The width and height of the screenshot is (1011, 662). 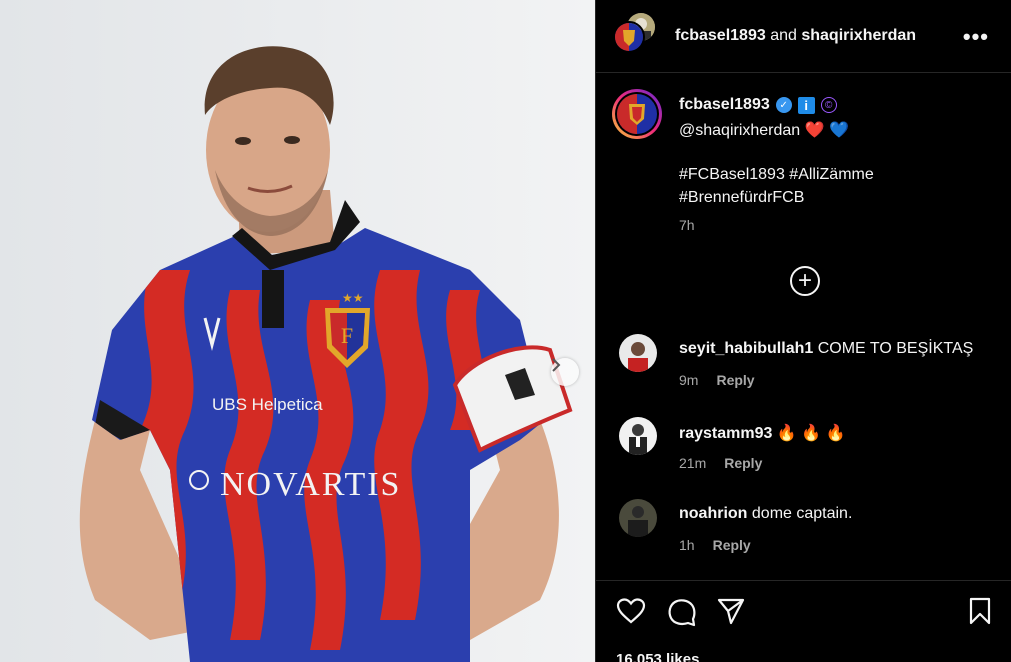 What do you see at coordinates (347, 335) in the screenshot?
I see `svg-text: F` at bounding box center [347, 335].